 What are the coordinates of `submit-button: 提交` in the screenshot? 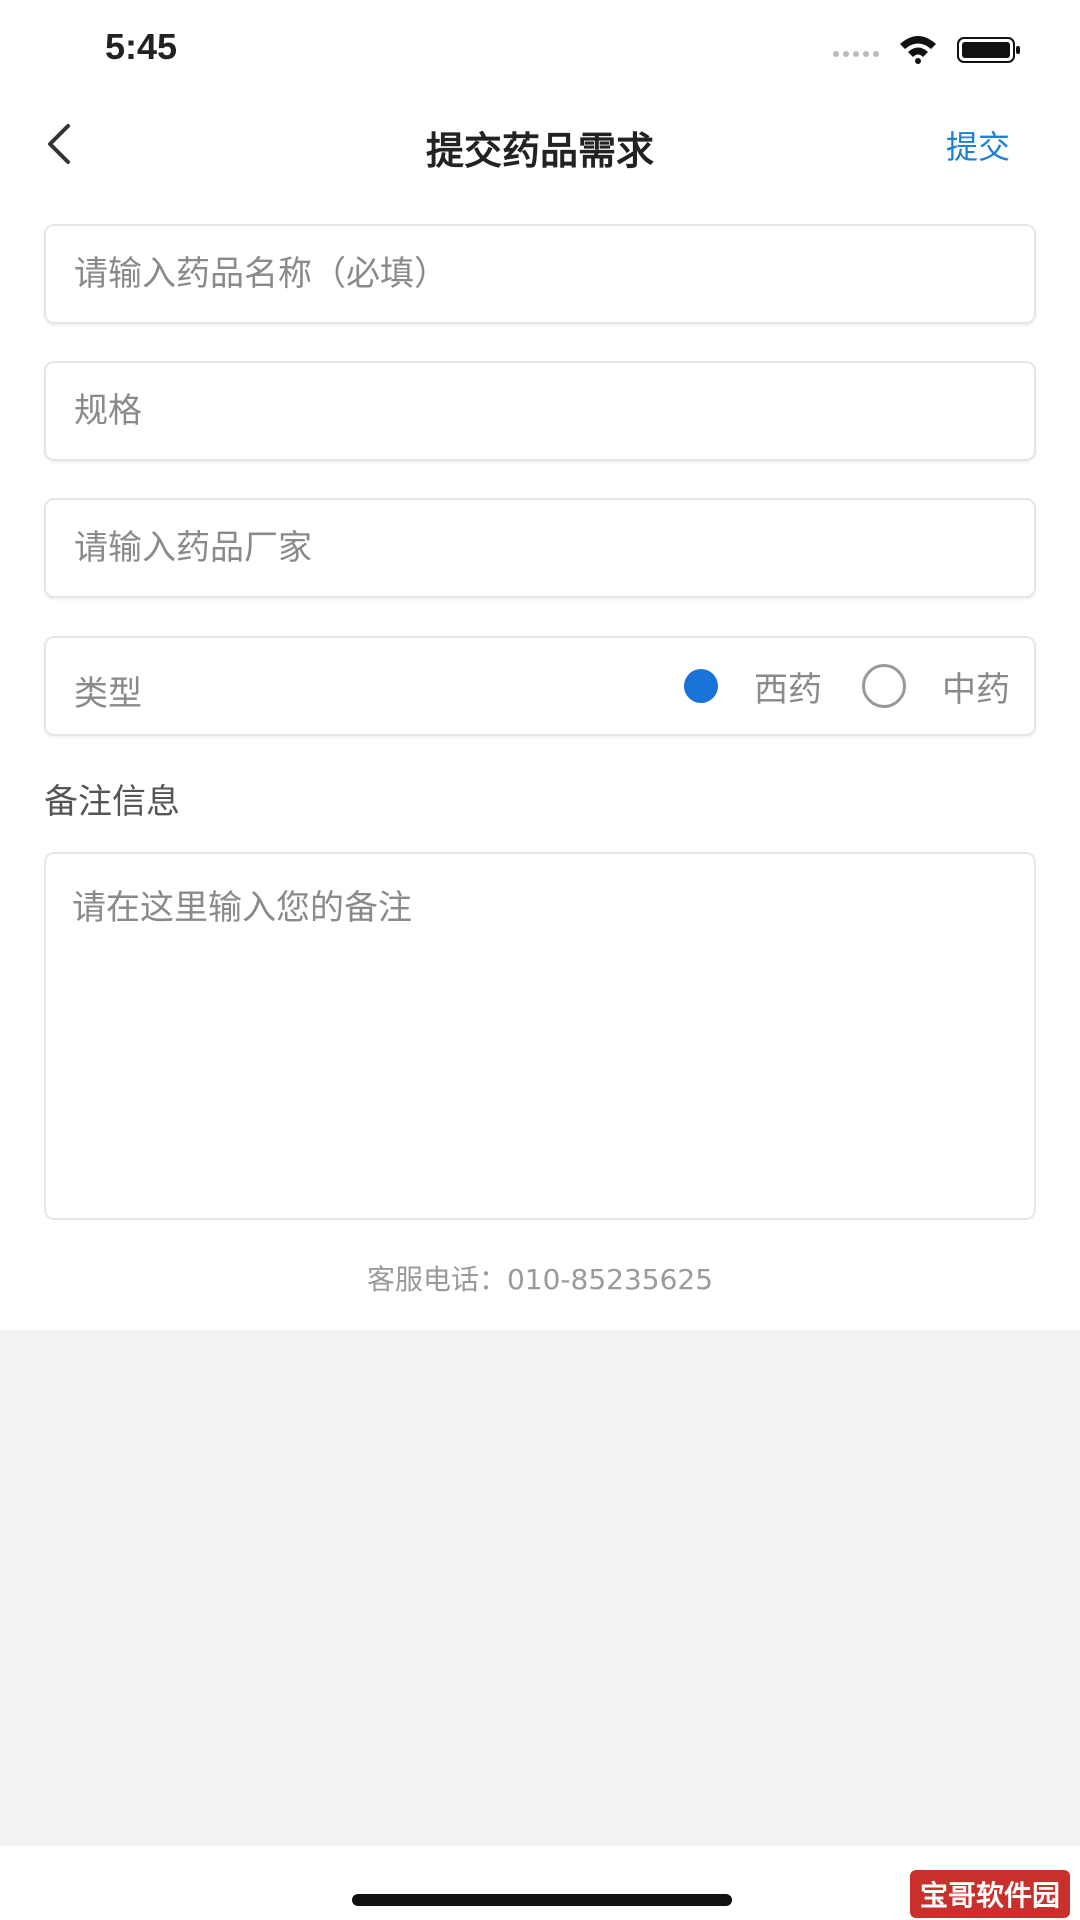 It's located at (978, 145).